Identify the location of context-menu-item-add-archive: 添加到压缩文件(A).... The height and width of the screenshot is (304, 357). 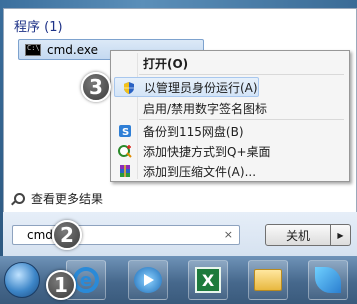
(230, 171).